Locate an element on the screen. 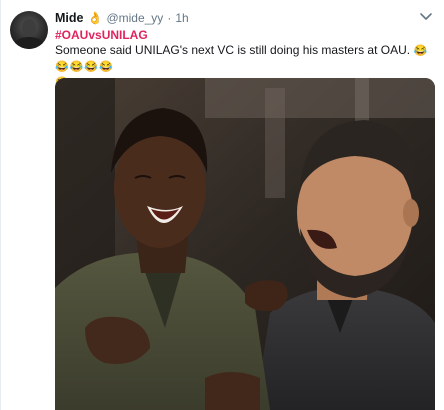 The height and width of the screenshot is (410, 444). tweet-header: Mide 👌 @mide_yy · 1h is located at coordinates (122, 18).